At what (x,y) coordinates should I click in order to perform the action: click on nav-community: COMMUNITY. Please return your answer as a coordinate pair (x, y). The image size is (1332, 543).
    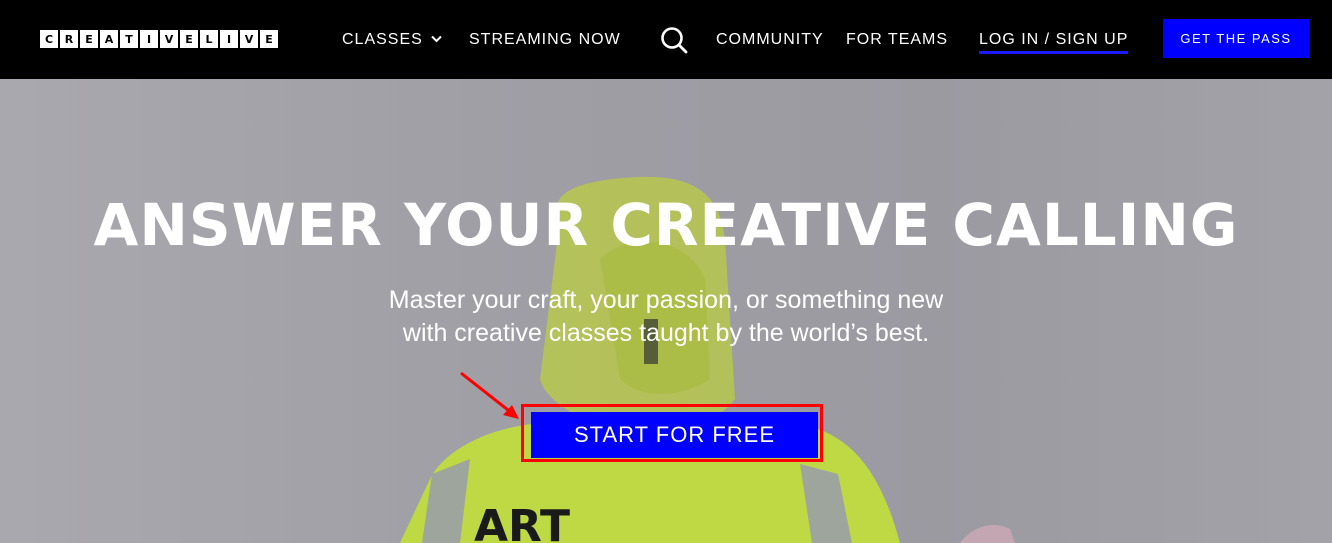
    Looking at the image, I should click on (770, 40).